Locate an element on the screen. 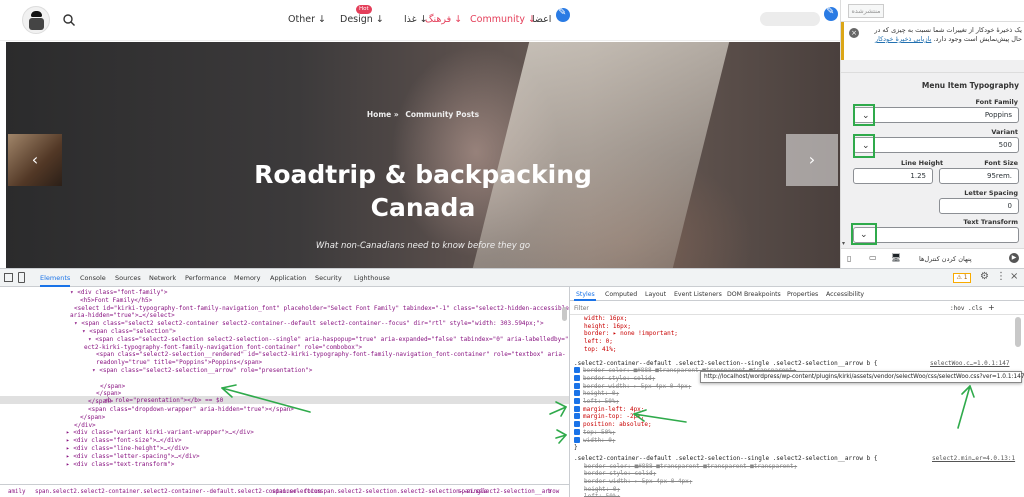 The image size is (1024, 497). subtab-properties: Properties is located at coordinates (802, 294).